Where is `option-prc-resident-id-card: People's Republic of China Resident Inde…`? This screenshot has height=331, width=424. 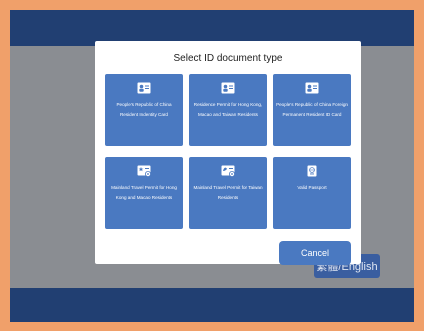 option-prc-resident-id-card: People's Republic of China Resident Inde… is located at coordinates (144, 110).